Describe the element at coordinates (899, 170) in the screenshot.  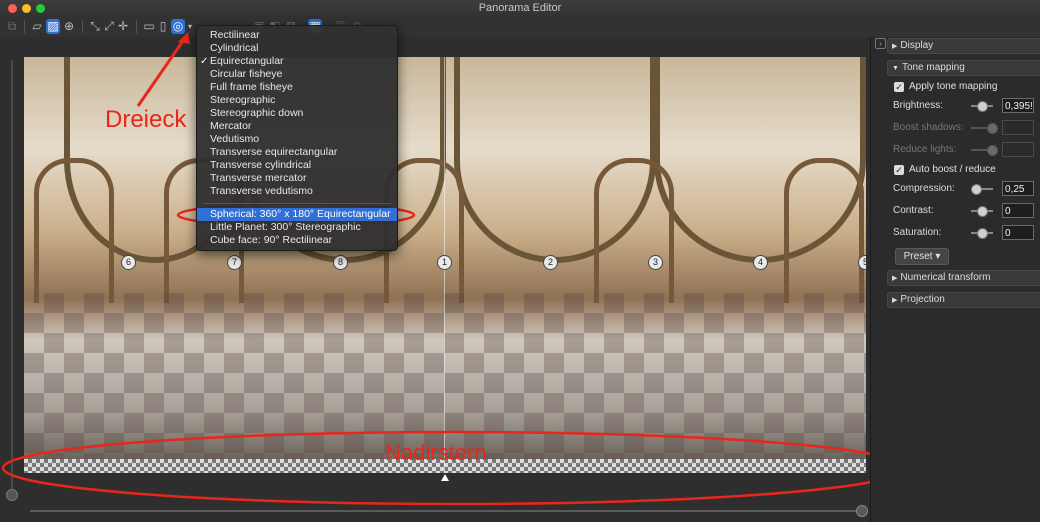
I see `auto-boost-checkbox: ✓` at that location.